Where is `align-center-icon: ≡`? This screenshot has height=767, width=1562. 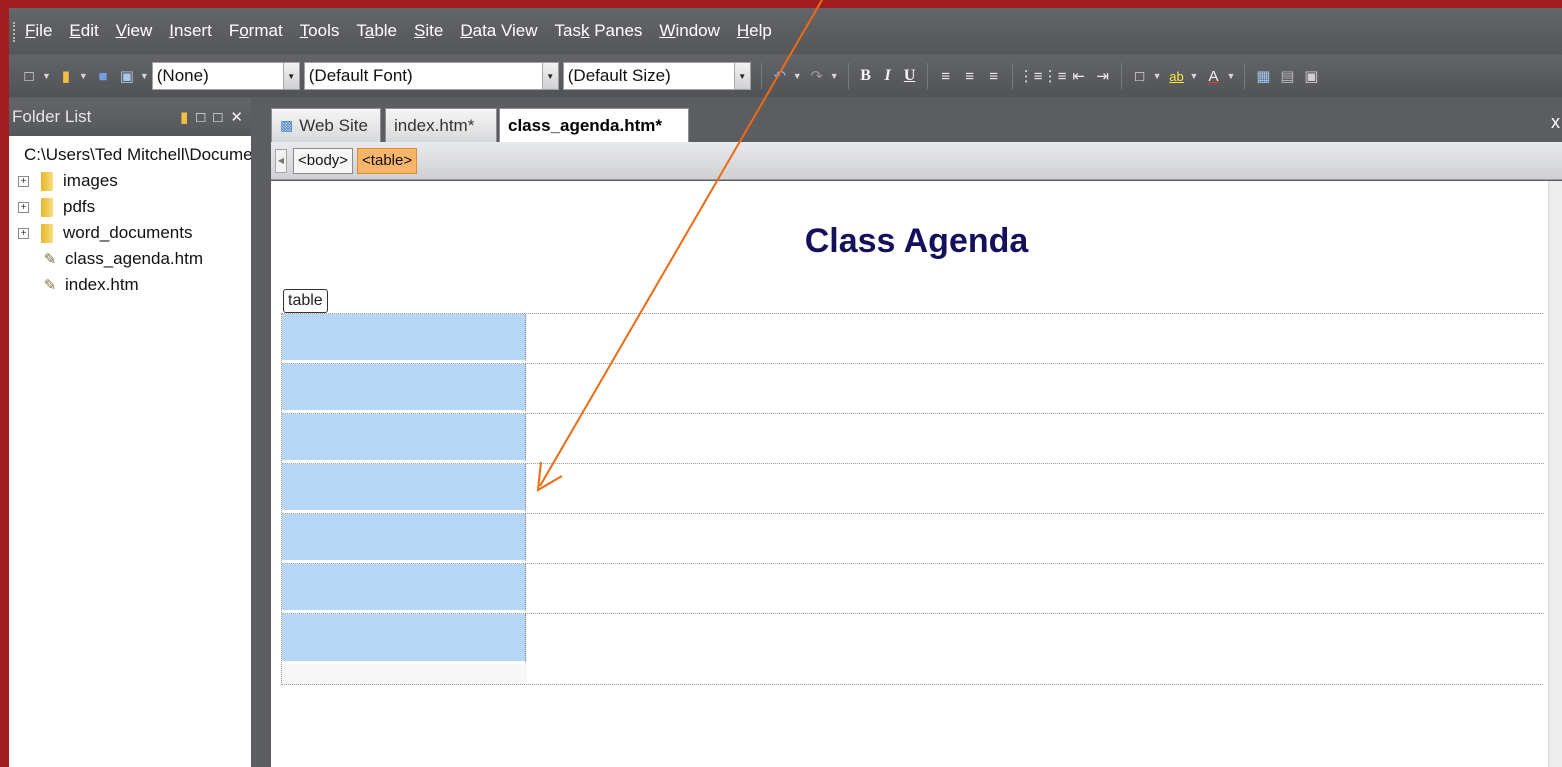 align-center-icon: ≡ is located at coordinates (970, 76).